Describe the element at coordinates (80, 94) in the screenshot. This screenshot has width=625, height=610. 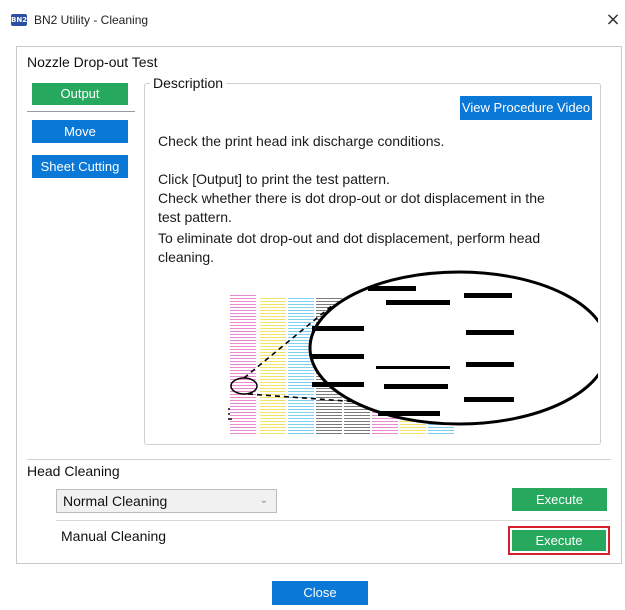
I see `output-button: Output` at that location.